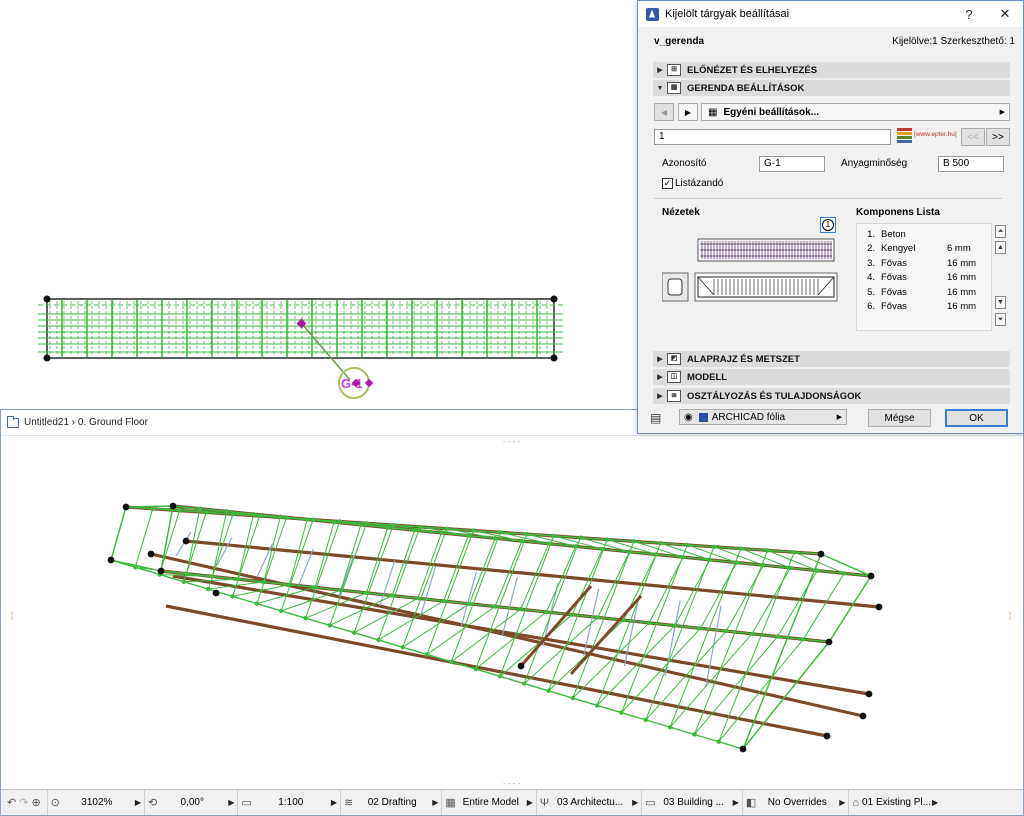 The image size is (1024, 816). What do you see at coordinates (971, 164) in the screenshot?
I see `material-field: B 500` at bounding box center [971, 164].